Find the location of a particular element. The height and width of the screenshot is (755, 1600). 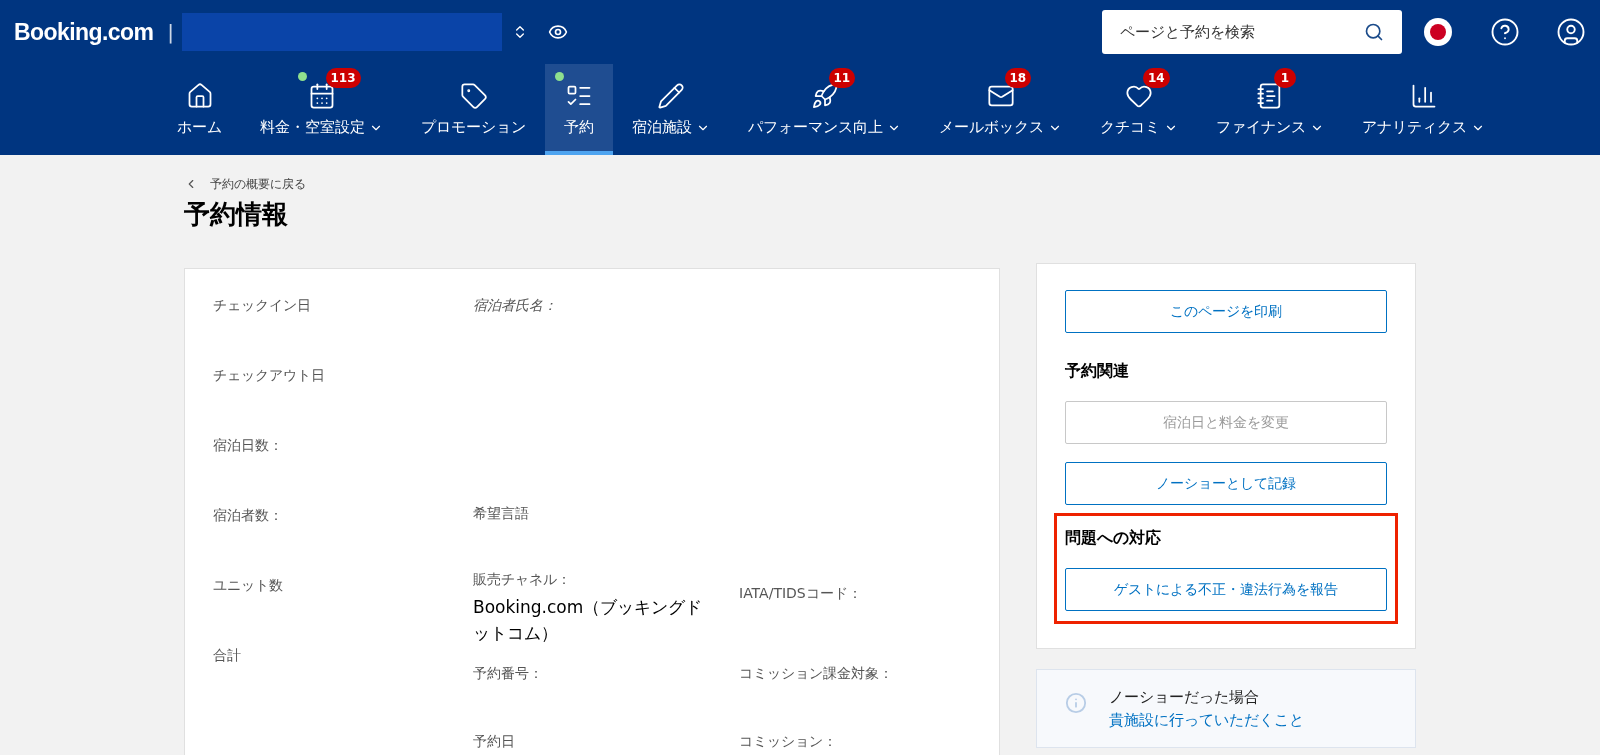

count-badge: 11 is located at coordinates (842, 78).